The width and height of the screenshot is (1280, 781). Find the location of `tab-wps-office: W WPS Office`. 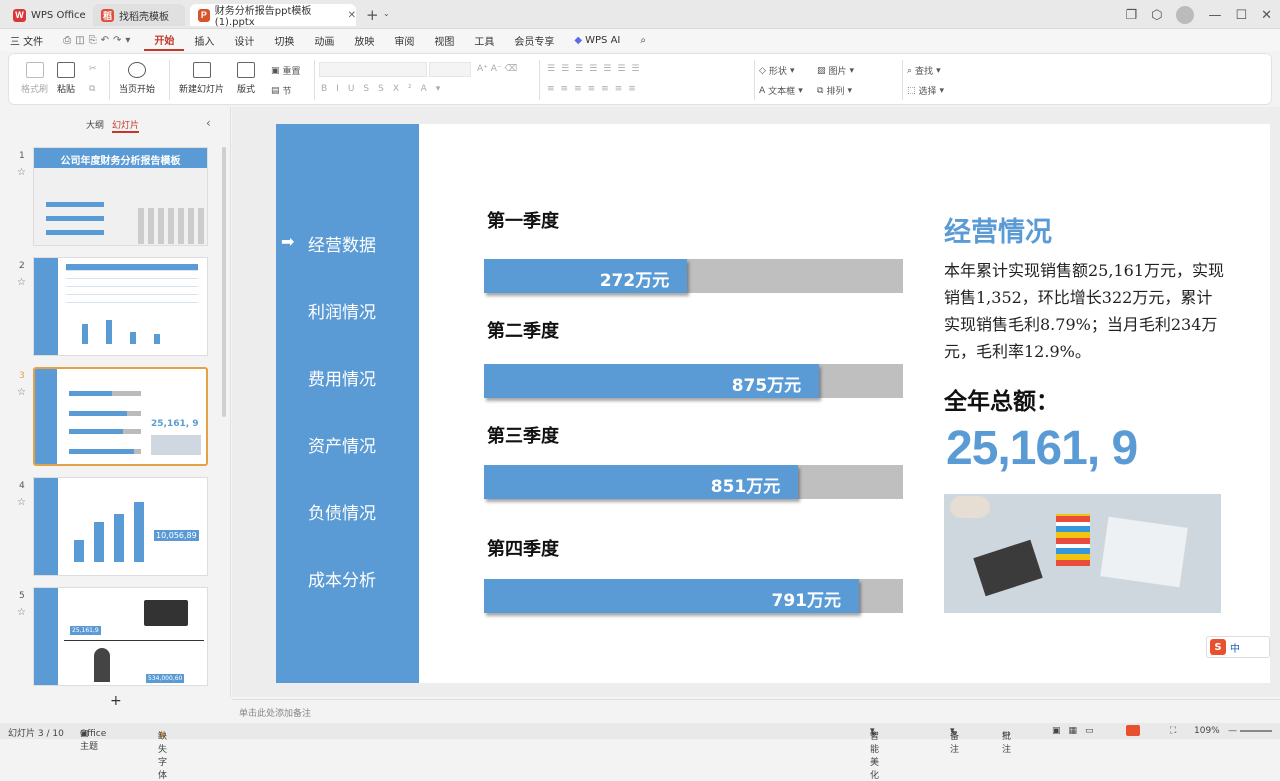

tab-wps-office: W WPS Office is located at coordinates (47, 15).